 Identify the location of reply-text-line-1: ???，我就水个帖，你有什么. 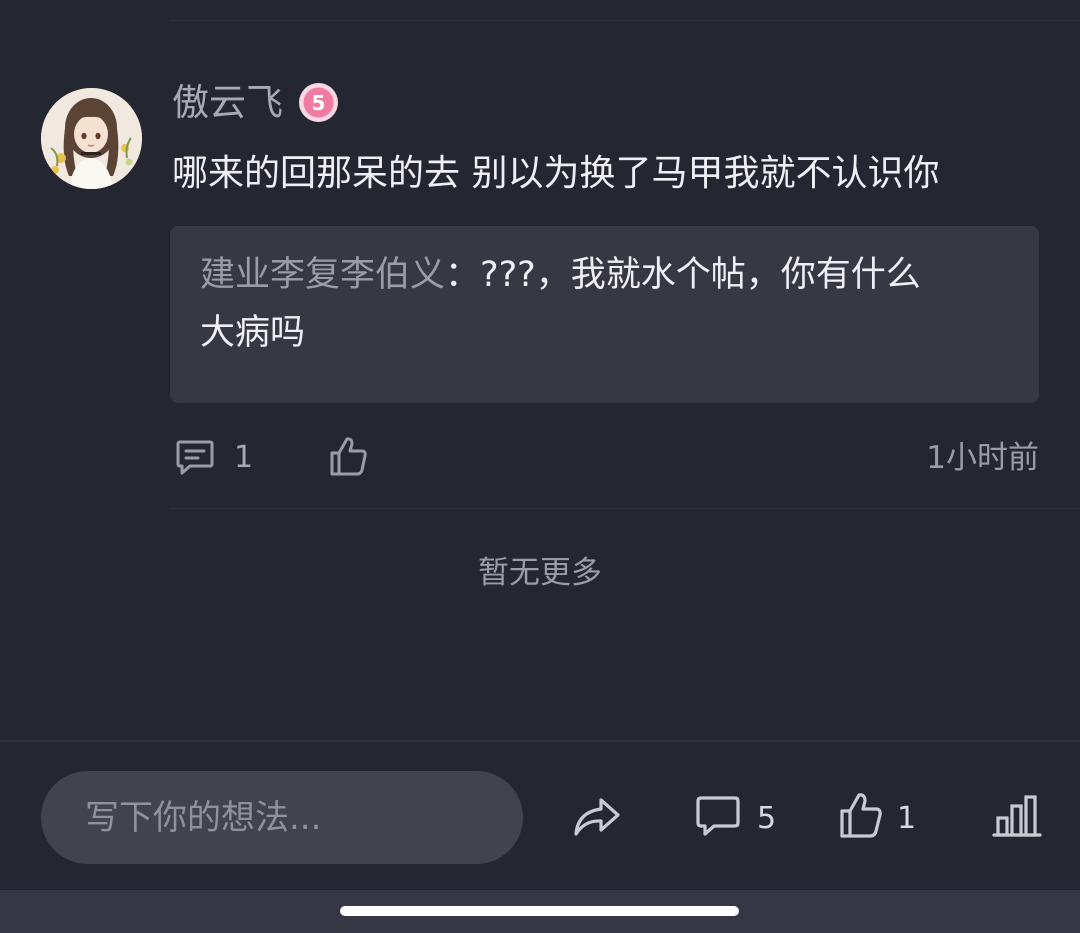
(700, 275).